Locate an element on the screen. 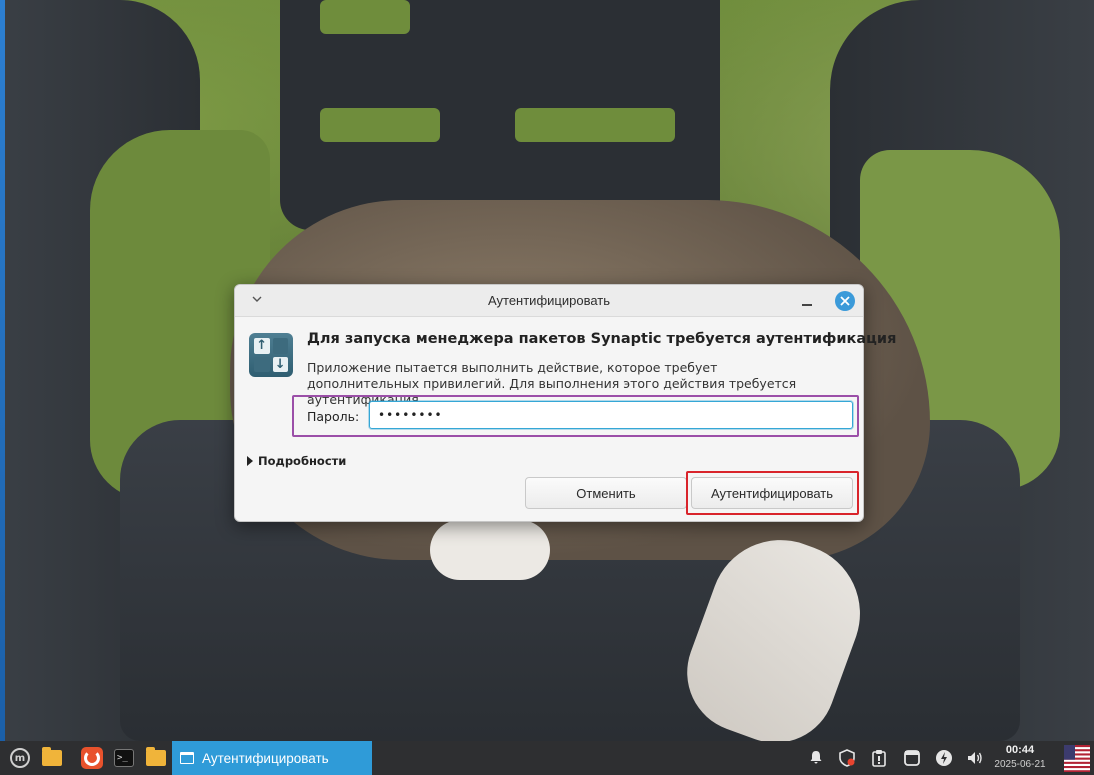 This screenshot has height=775, width=1094. dialog-titlebar: Аутентифицировать is located at coordinates (549, 301).